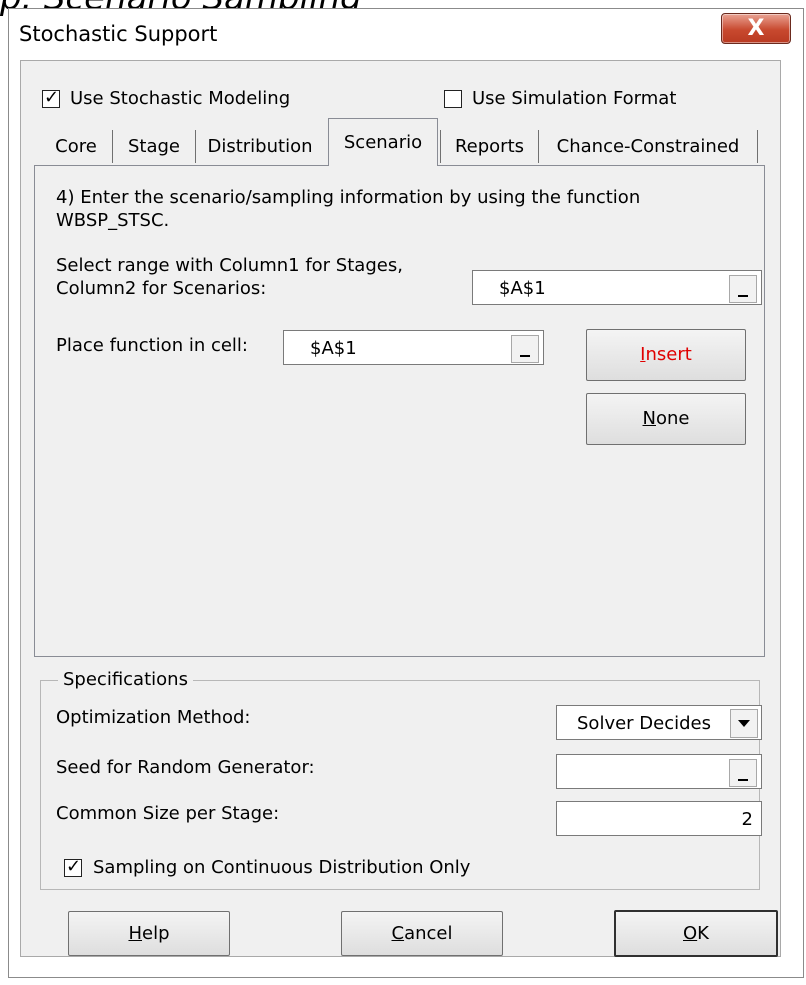 This screenshot has height=985, width=806. I want to click on tab-core: Core, so click(76, 144).